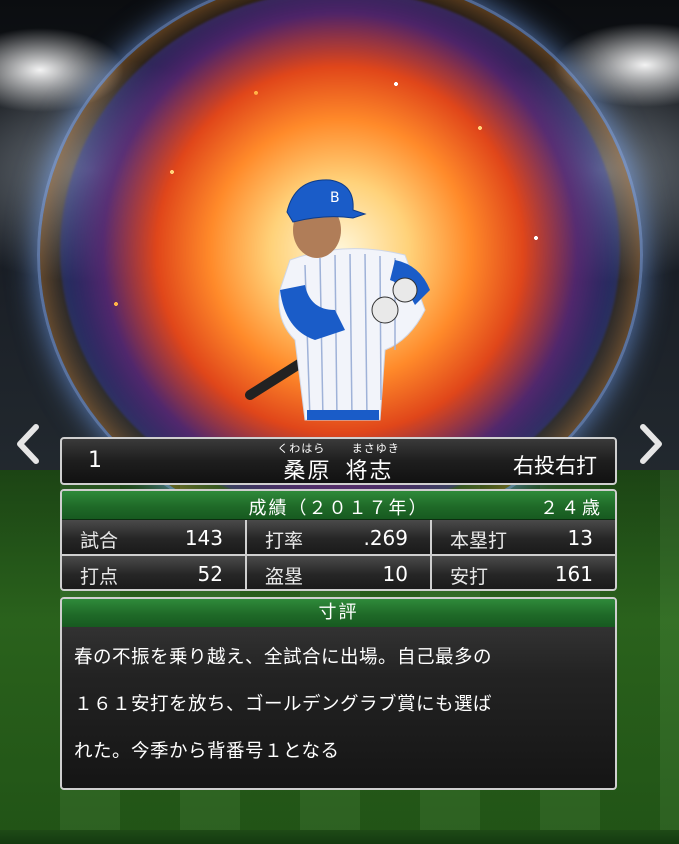 This screenshot has height=844, width=679. Describe the element at coordinates (338, 537) in the screenshot. I see `stat-batting-average: 打率 .269` at that location.